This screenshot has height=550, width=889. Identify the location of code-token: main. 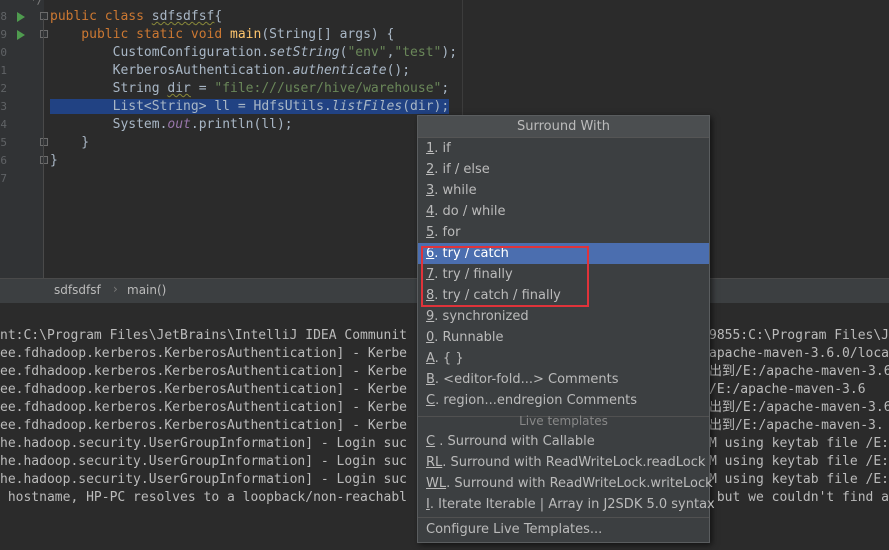
(246, 34).